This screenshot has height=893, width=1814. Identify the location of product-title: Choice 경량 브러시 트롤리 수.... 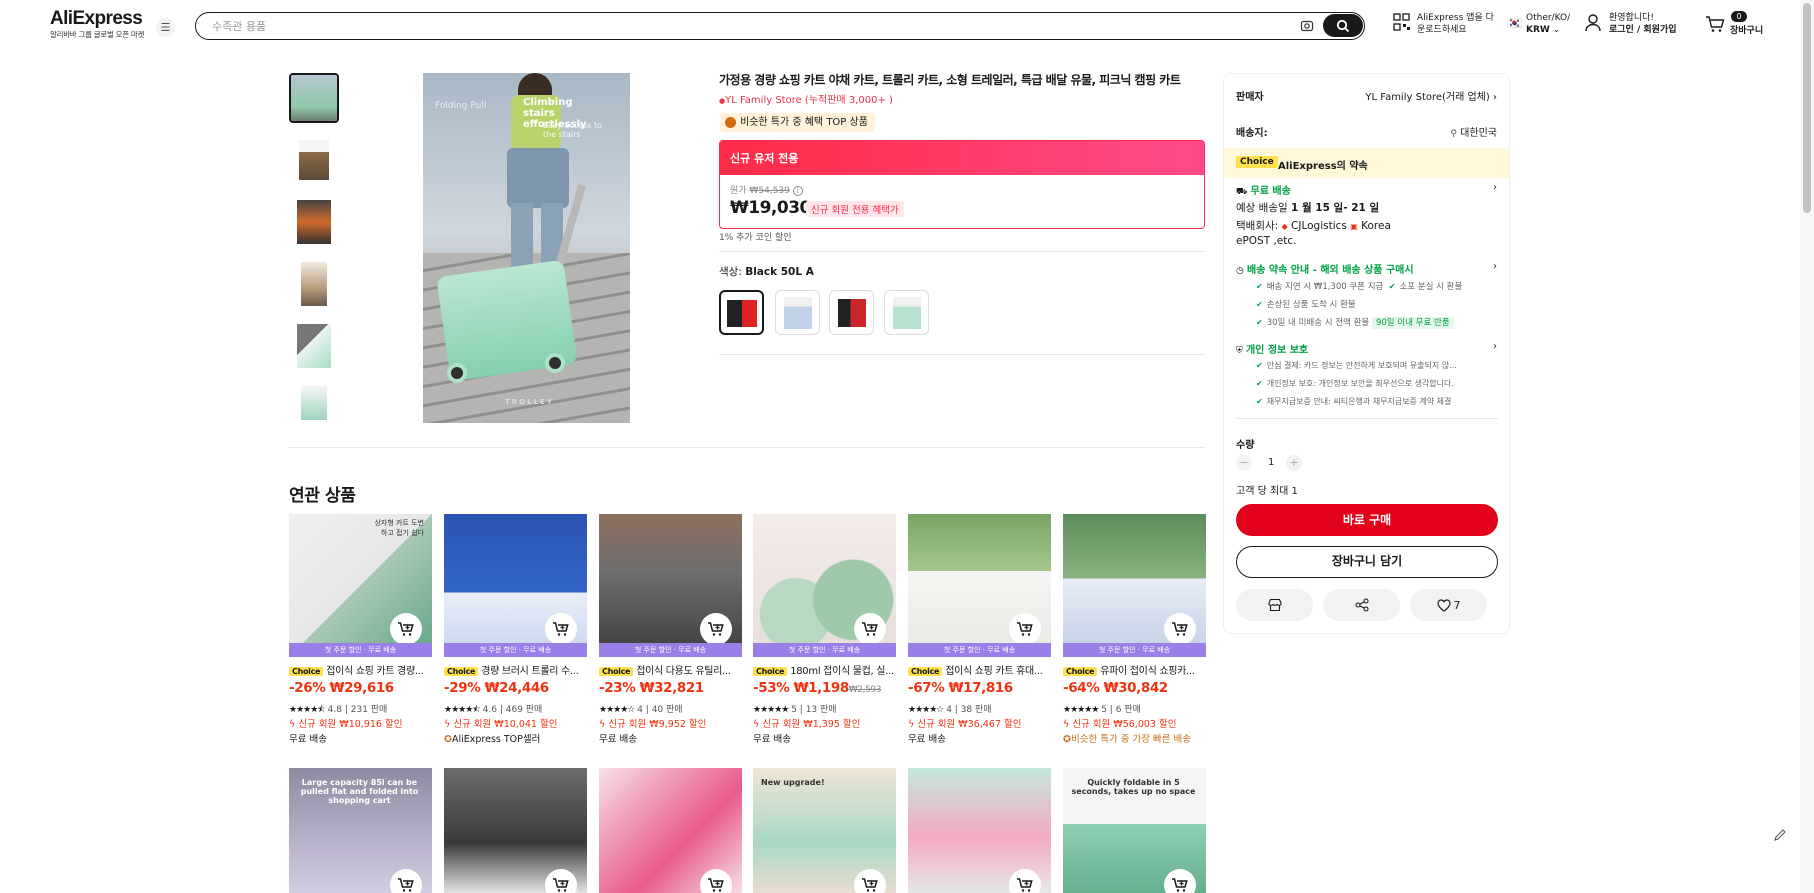
(515, 669).